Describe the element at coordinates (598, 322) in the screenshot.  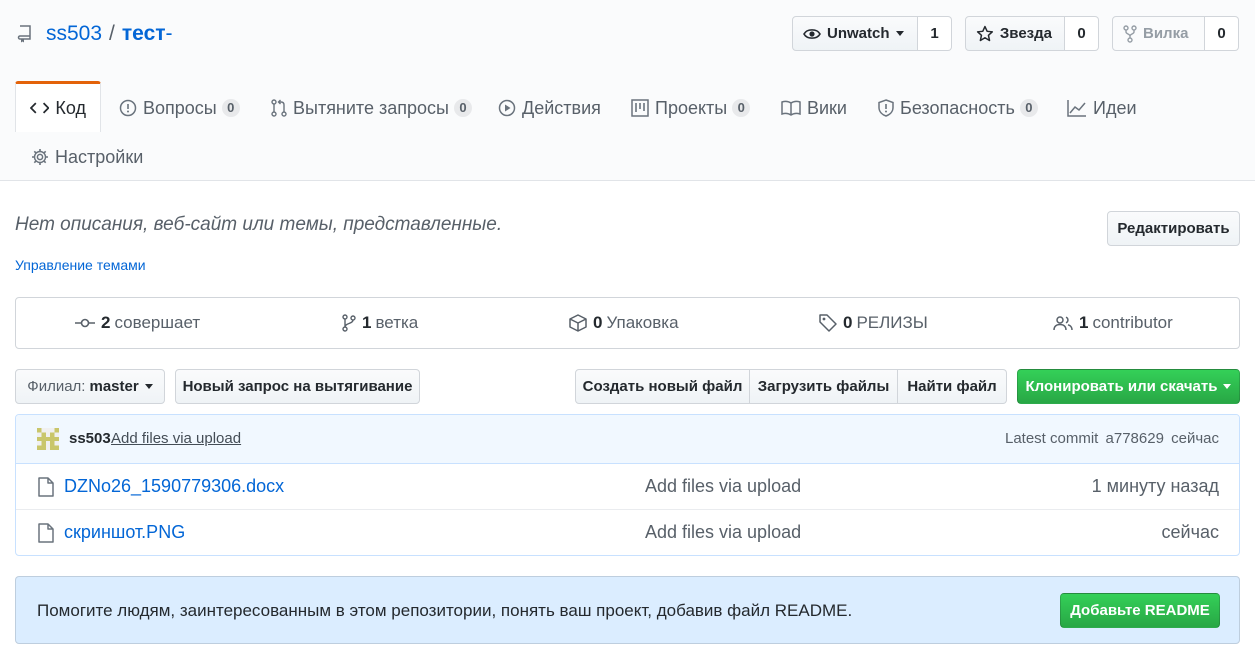
I see `packages-count: 0` at that location.